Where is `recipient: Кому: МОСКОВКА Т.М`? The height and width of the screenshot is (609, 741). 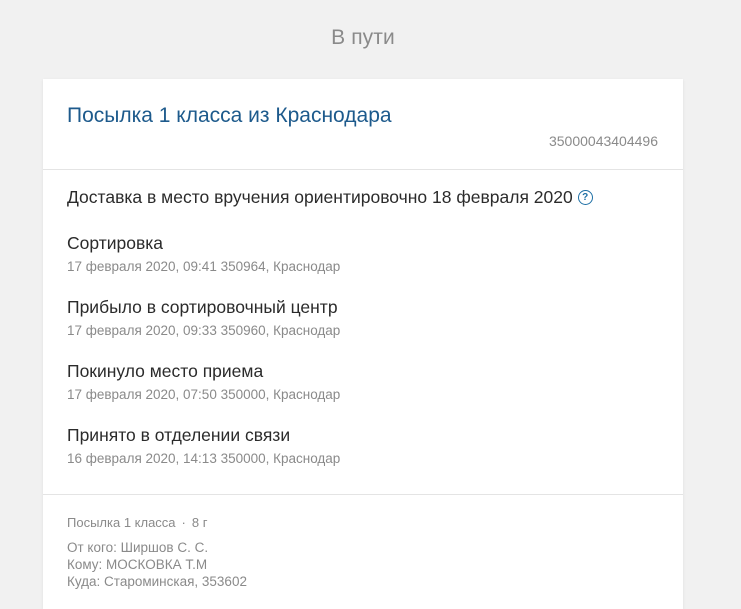 recipient: Кому: МОСКОВКА Т.М is located at coordinates (137, 564).